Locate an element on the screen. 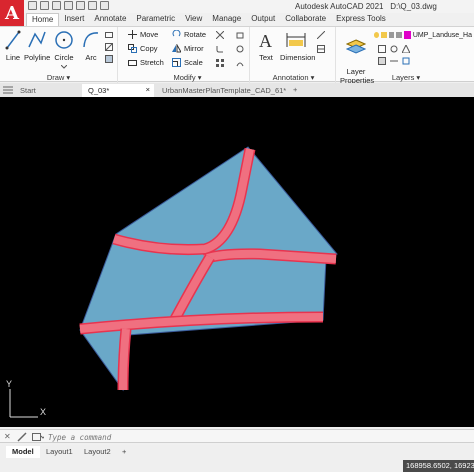 Image resolution: width=474 pixels, height=472 pixels. polyline-button: Polyline is located at coordinates (37, 45).